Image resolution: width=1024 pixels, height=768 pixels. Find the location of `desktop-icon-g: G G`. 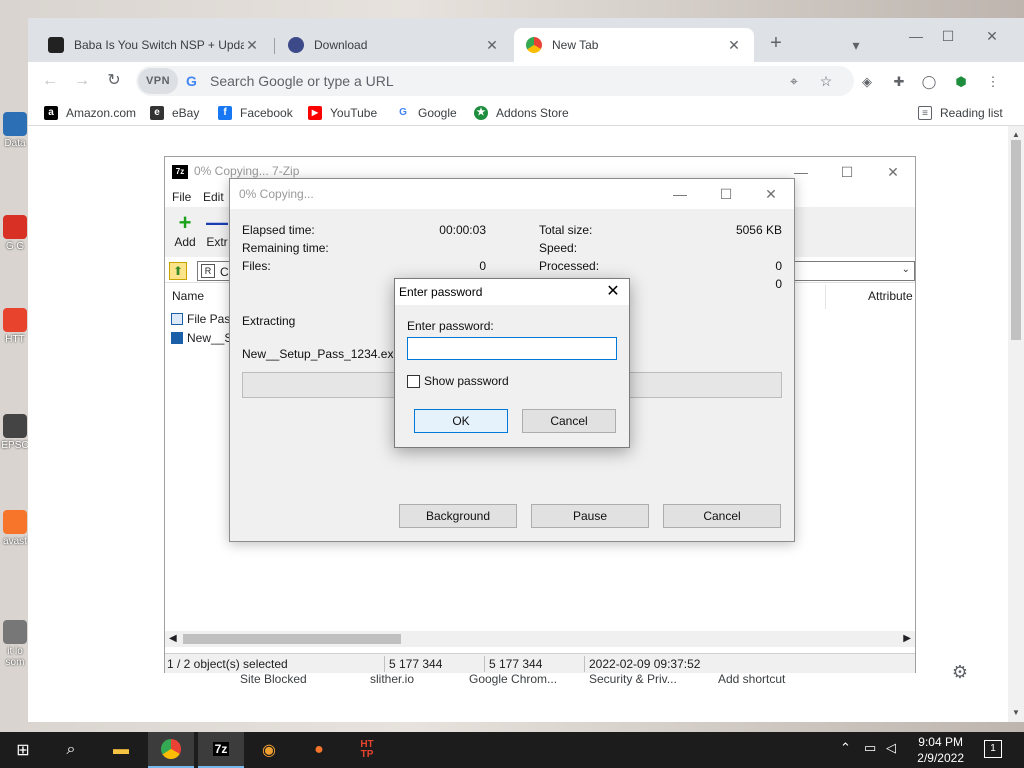

desktop-icon-g: G G is located at coordinates (15, 233).